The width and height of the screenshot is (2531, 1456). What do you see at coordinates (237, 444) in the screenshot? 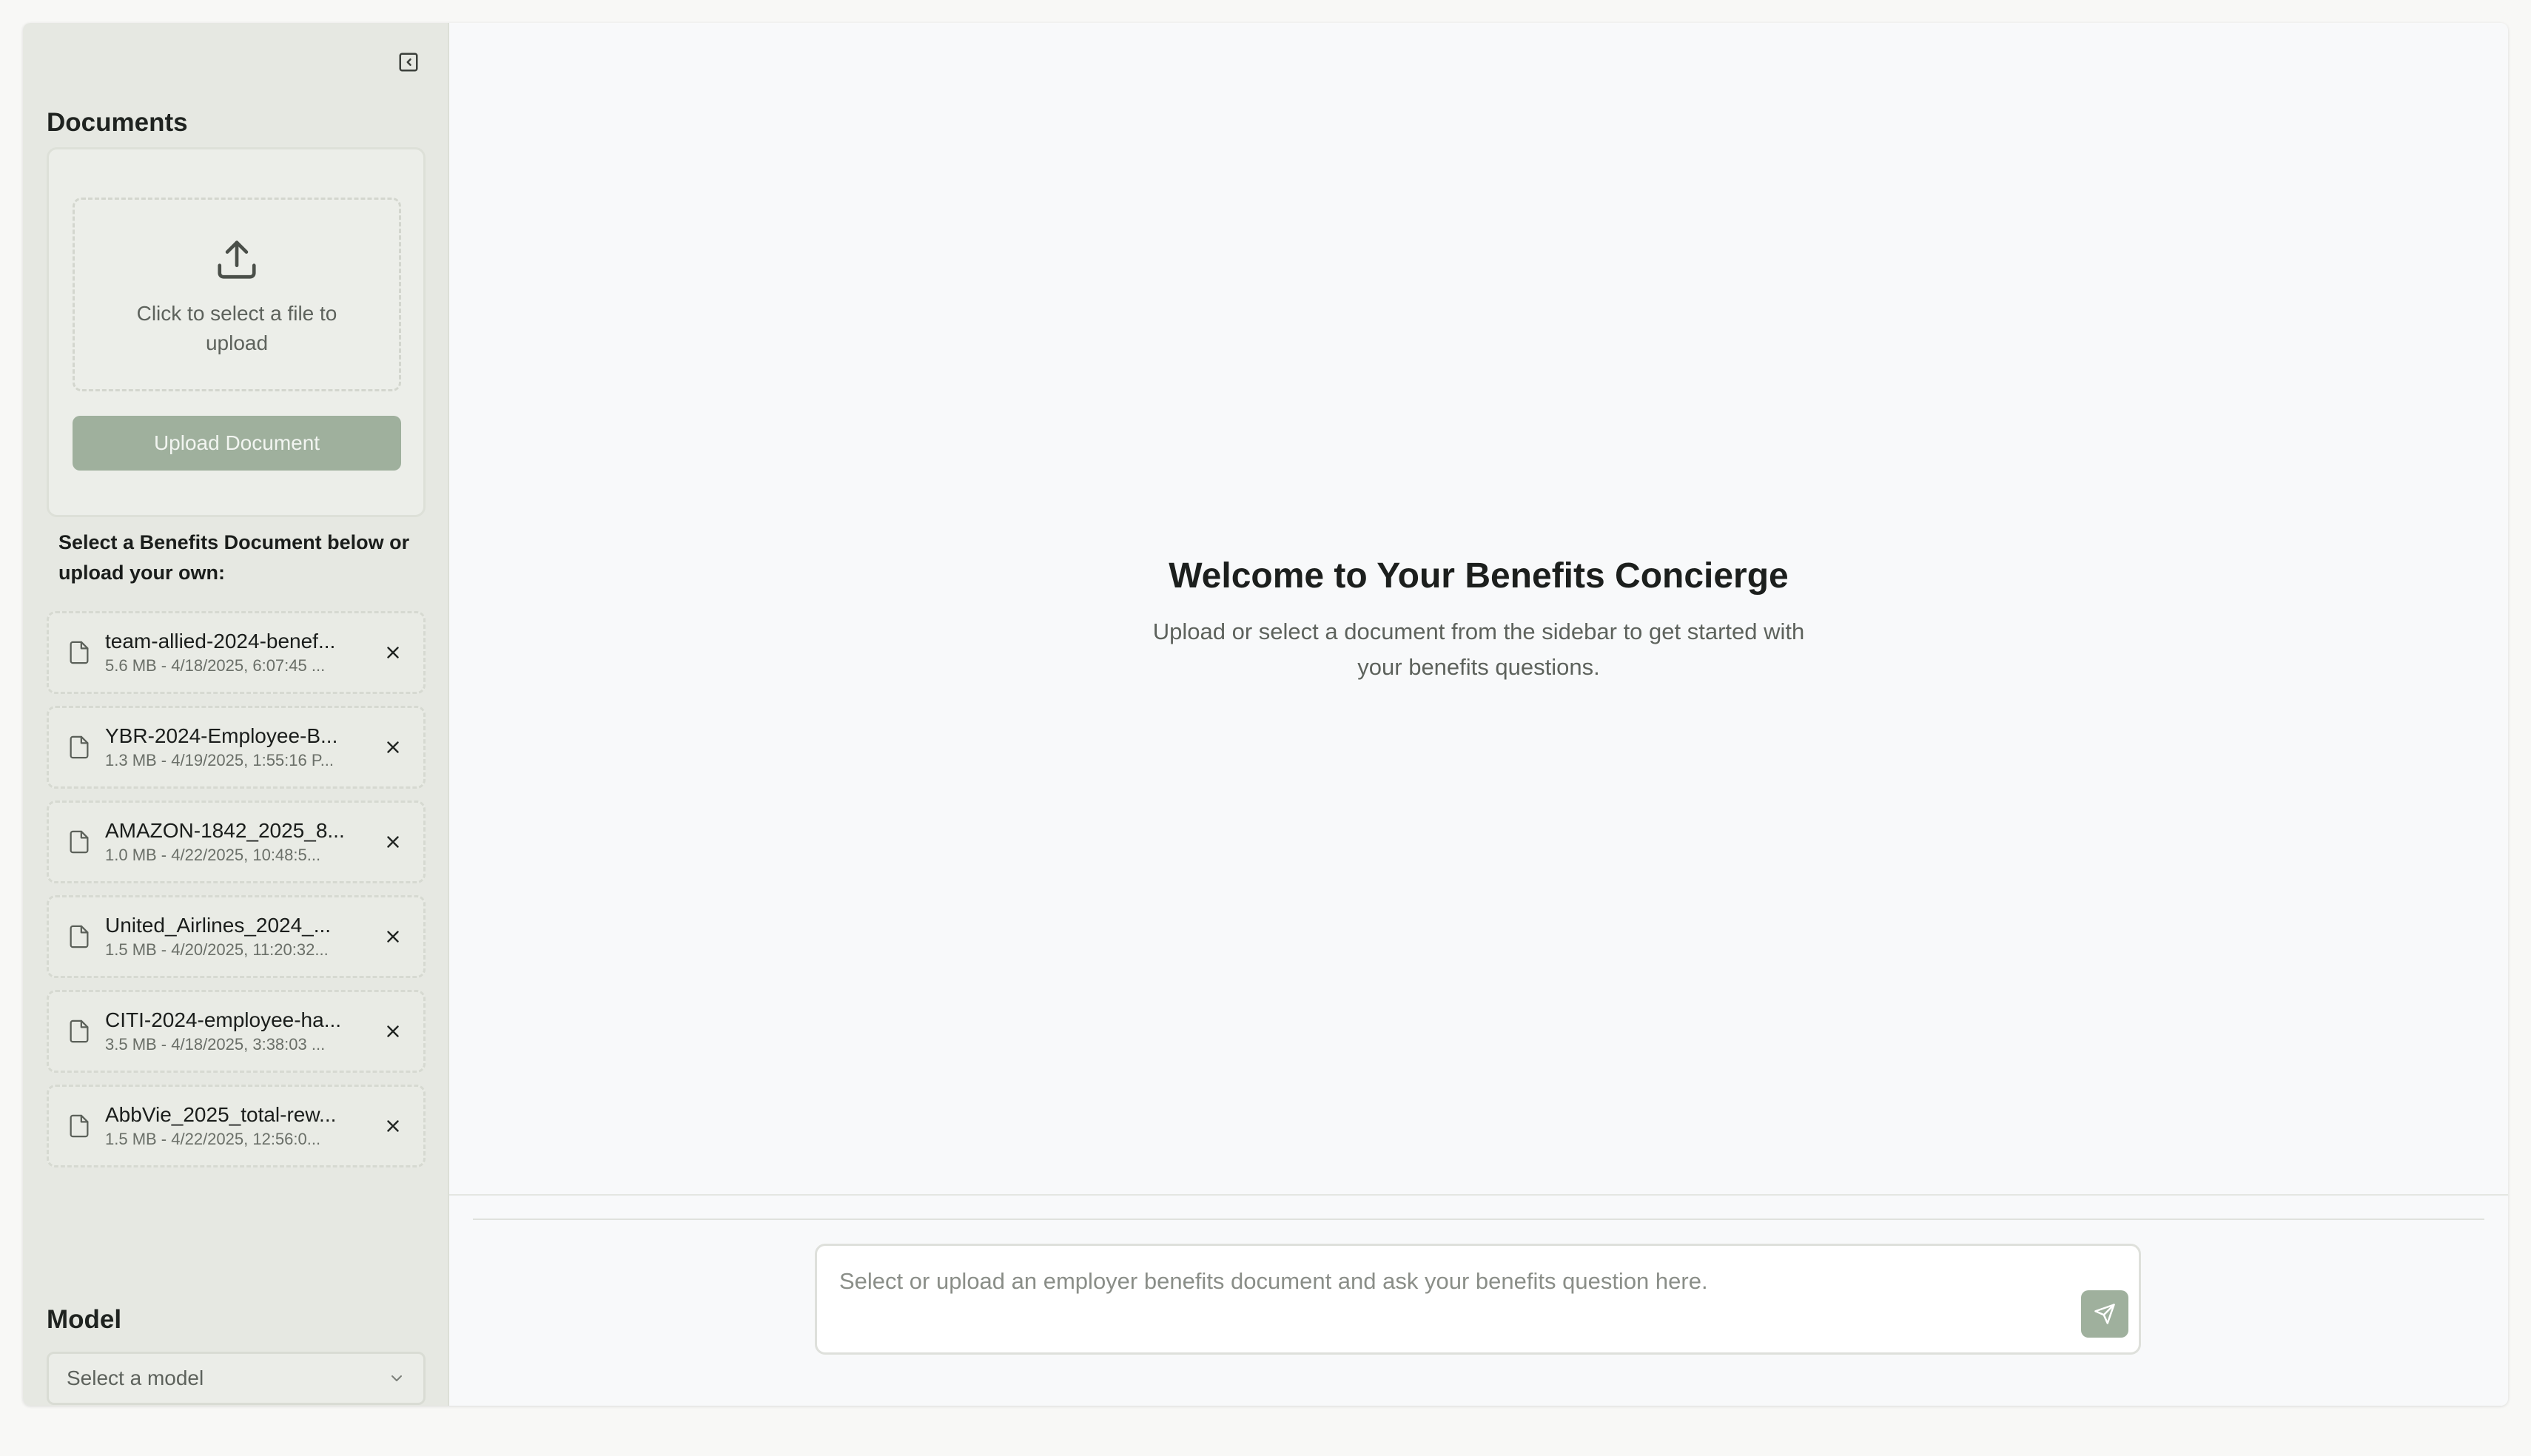
I see `upload-document-button: Upload Document` at bounding box center [237, 444].